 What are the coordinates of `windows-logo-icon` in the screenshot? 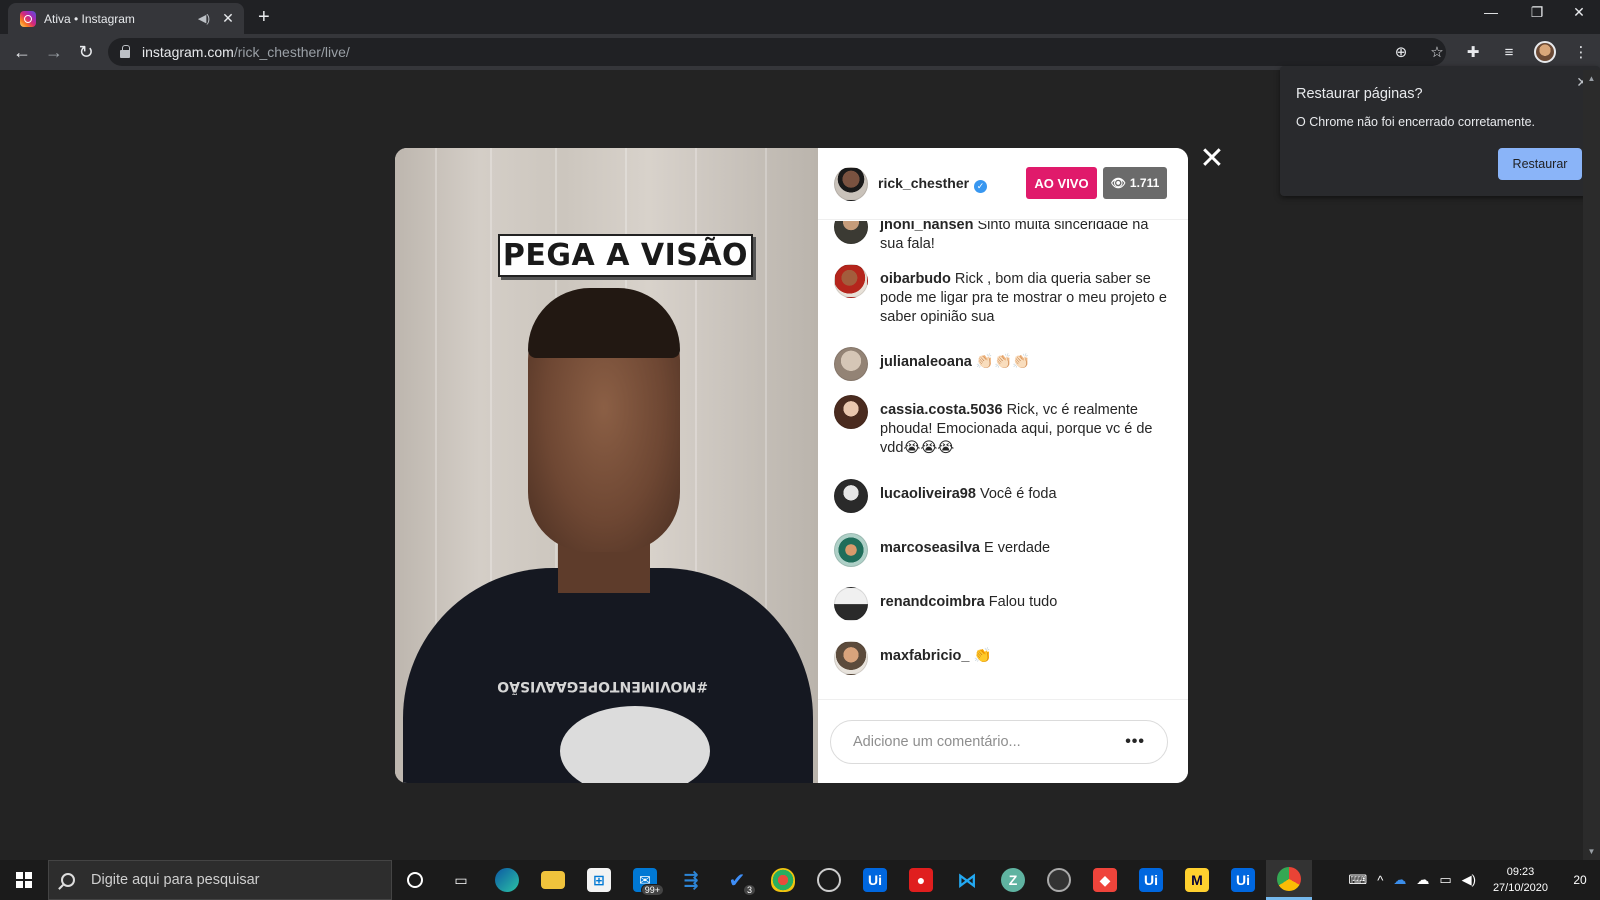 It's located at (24, 880).